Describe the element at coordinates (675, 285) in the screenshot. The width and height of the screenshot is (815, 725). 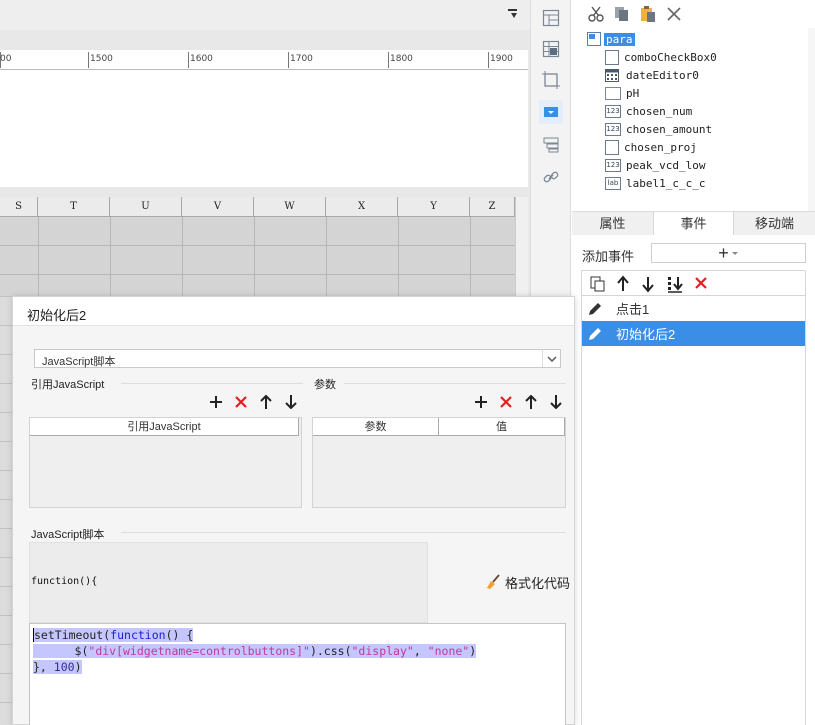
I see `move-bottom-icon` at that location.